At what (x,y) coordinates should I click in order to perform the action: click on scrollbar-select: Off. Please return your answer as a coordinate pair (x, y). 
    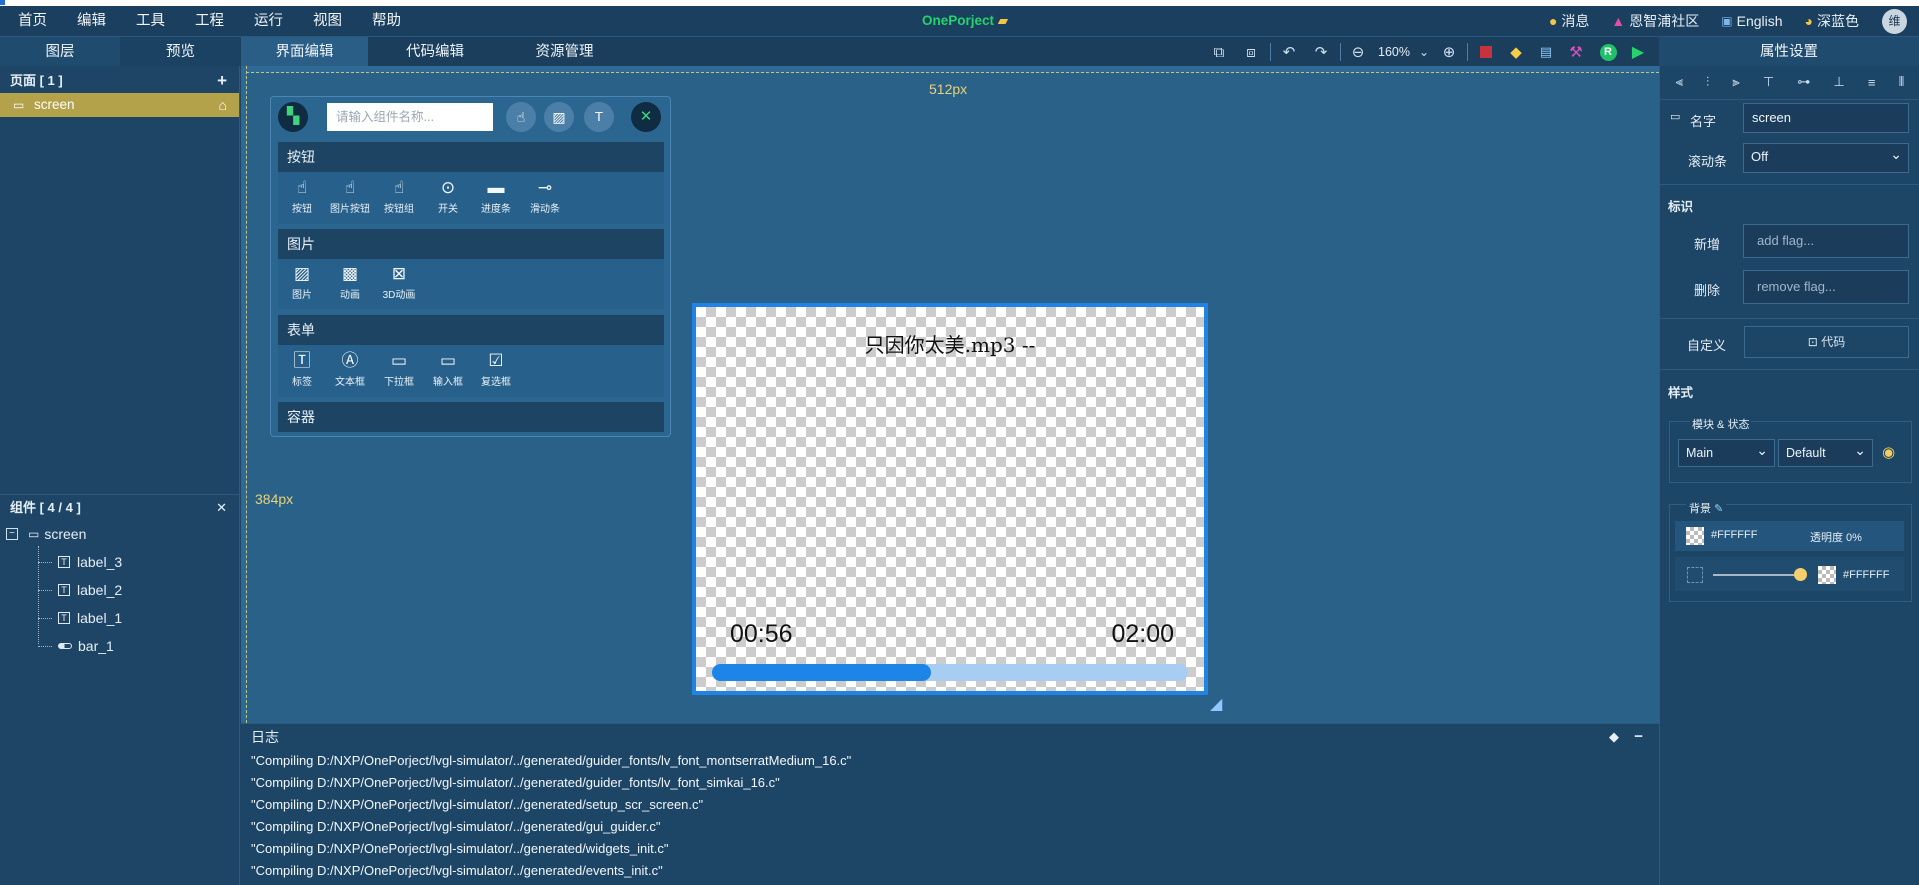
    Looking at the image, I should click on (1826, 157).